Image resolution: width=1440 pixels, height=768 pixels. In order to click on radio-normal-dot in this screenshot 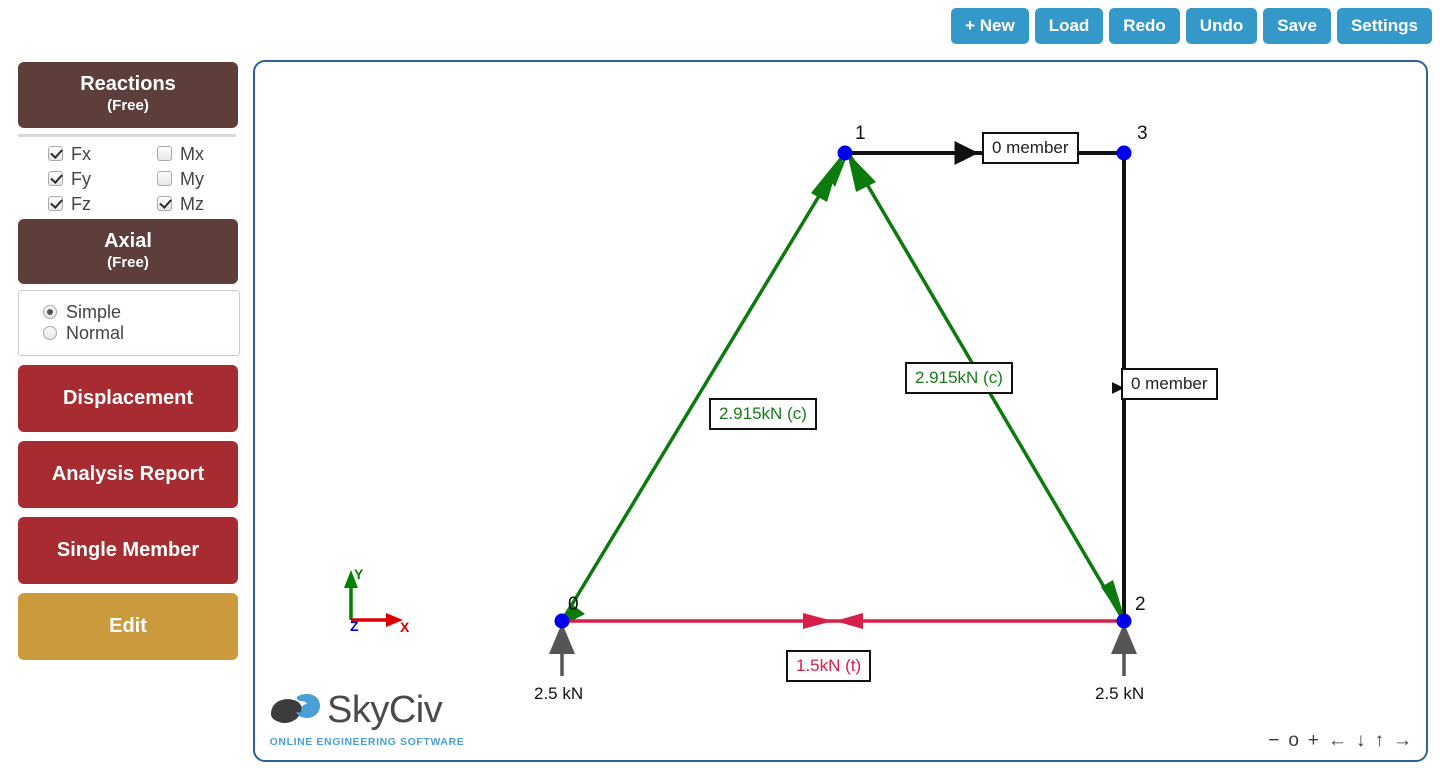, I will do `click(50, 333)`.